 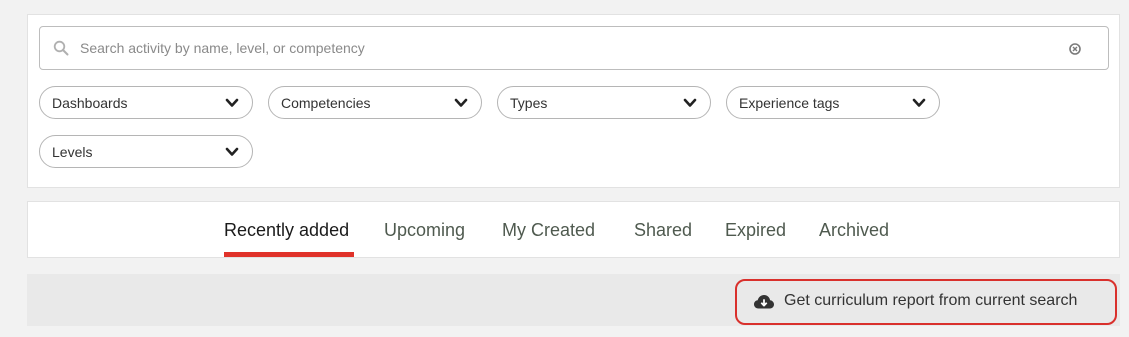 I want to click on active-tab-indicator, so click(x=289, y=254).